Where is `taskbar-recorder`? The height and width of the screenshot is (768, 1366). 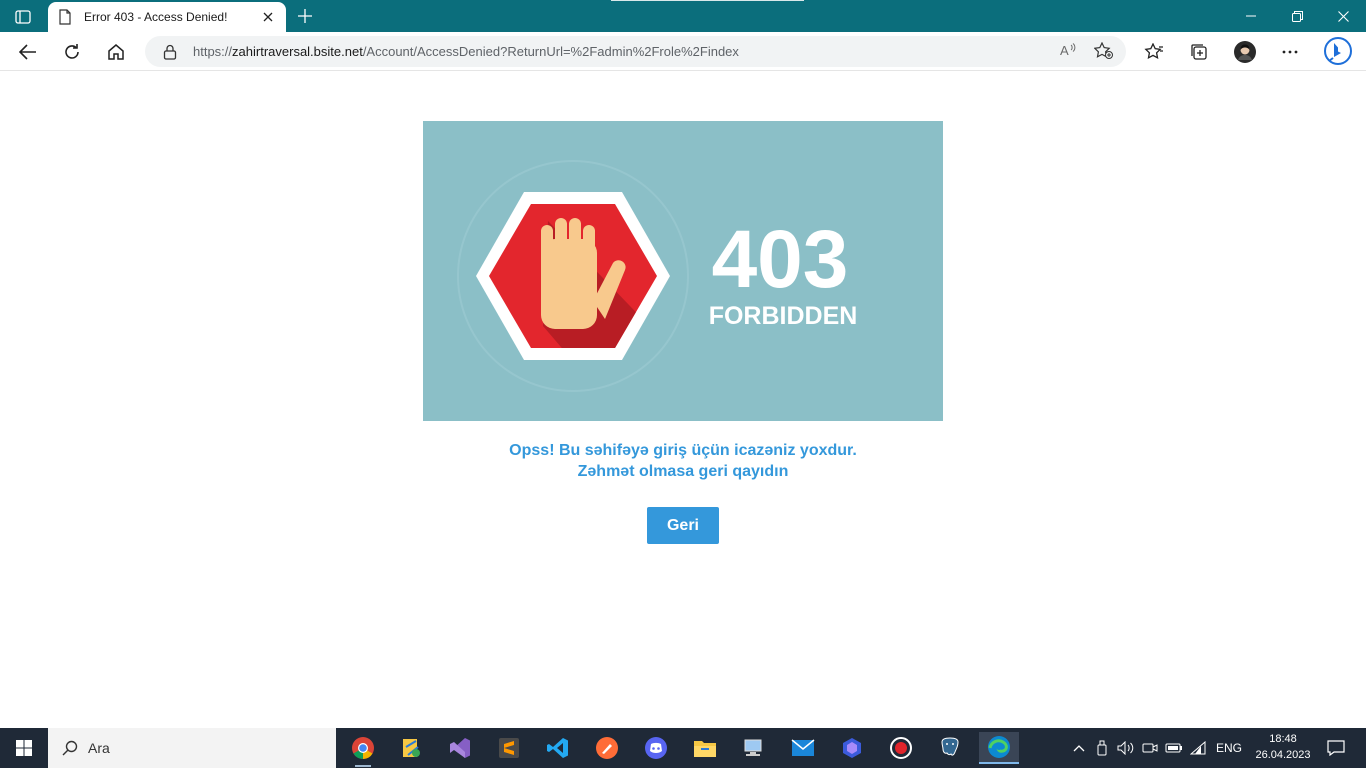
taskbar-recorder is located at coordinates (901, 748).